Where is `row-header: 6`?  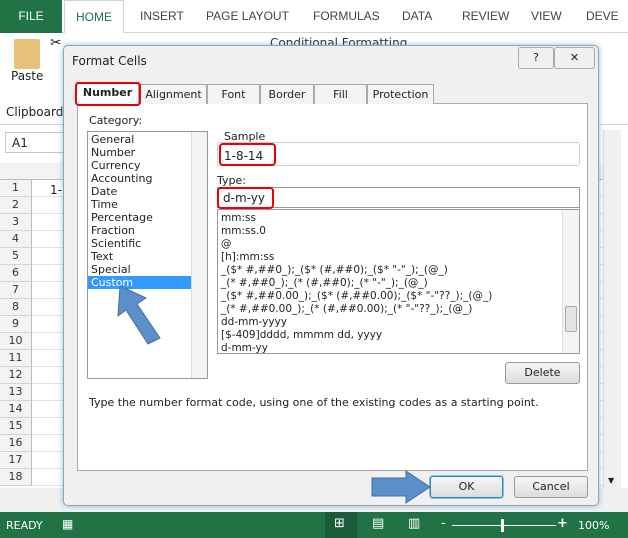 row-header: 6 is located at coordinates (16, 273).